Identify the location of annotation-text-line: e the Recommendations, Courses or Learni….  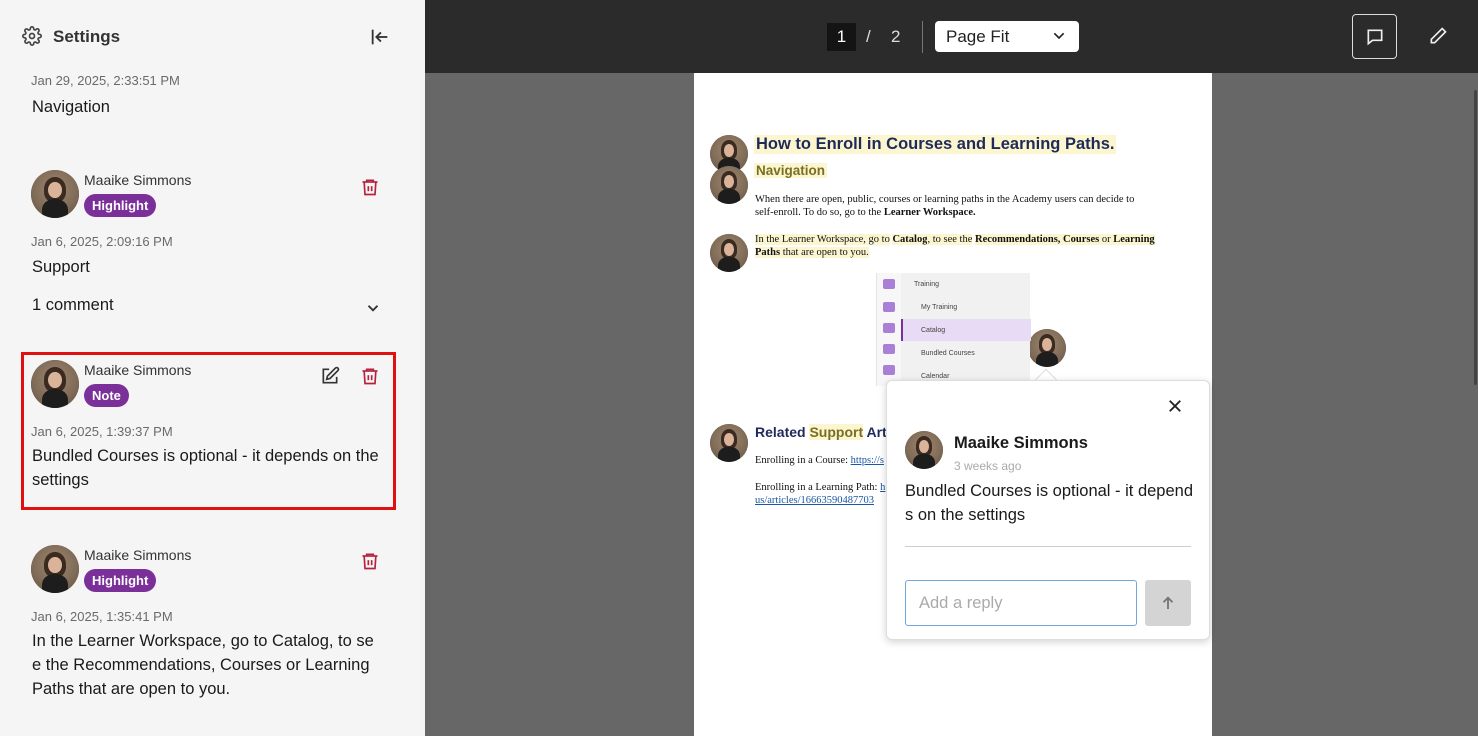
(201, 665).